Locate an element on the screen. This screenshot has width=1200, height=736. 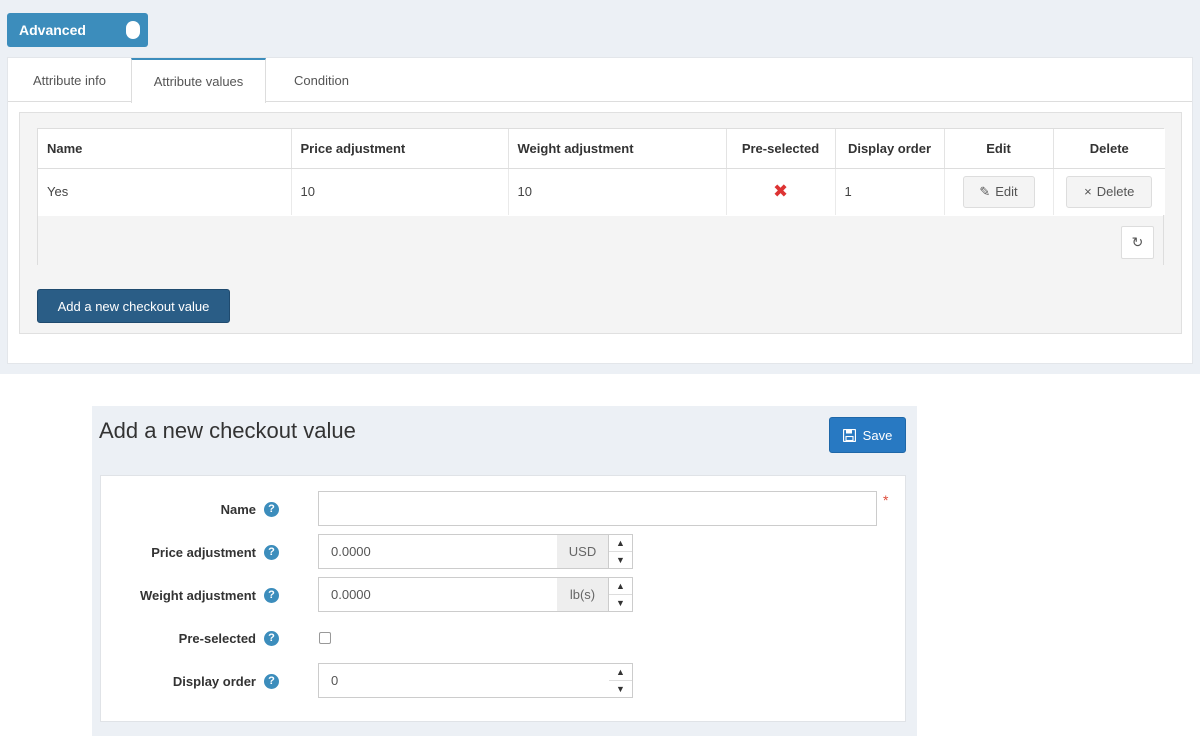
delete-button: × Delete is located at coordinates (1109, 191).